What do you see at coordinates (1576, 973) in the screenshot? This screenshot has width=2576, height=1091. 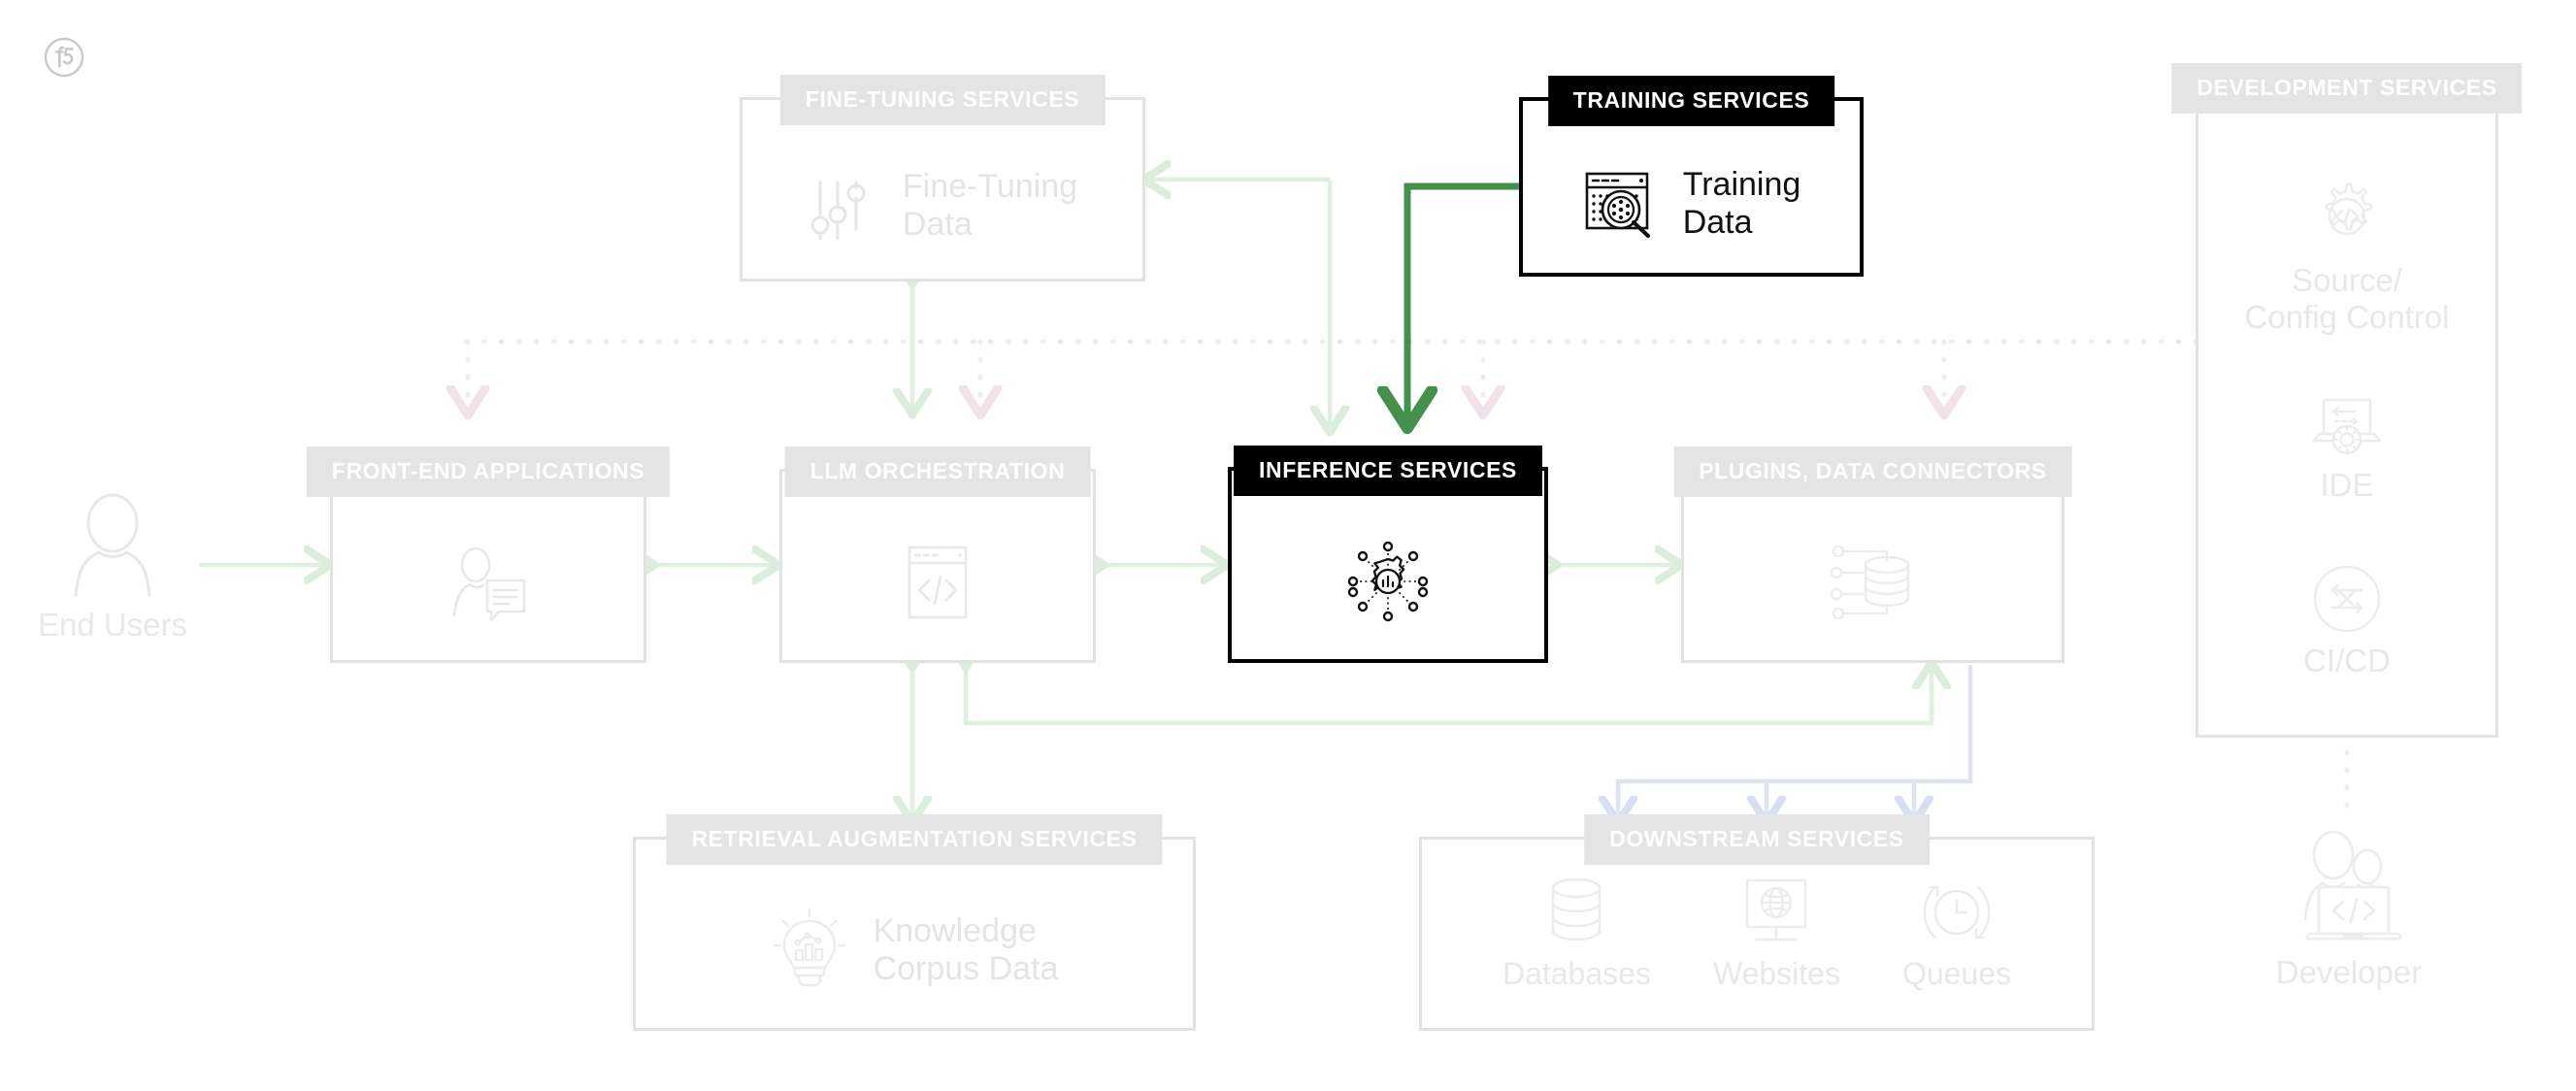 I see `databases-label: Databases` at bounding box center [1576, 973].